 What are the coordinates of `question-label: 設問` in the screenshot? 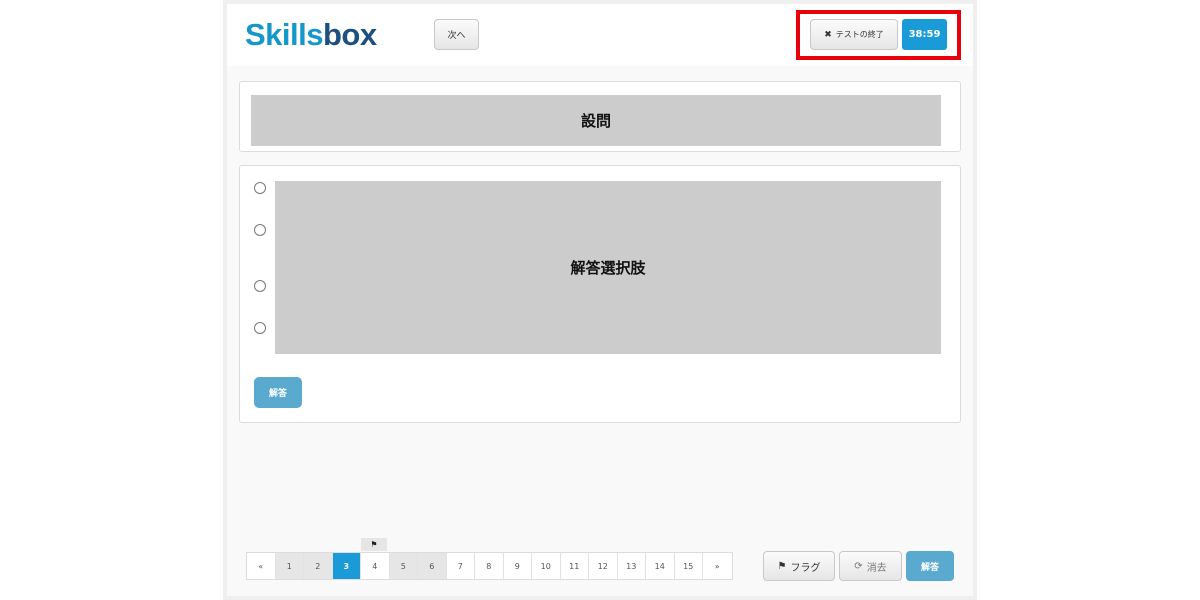 It's located at (595, 121).